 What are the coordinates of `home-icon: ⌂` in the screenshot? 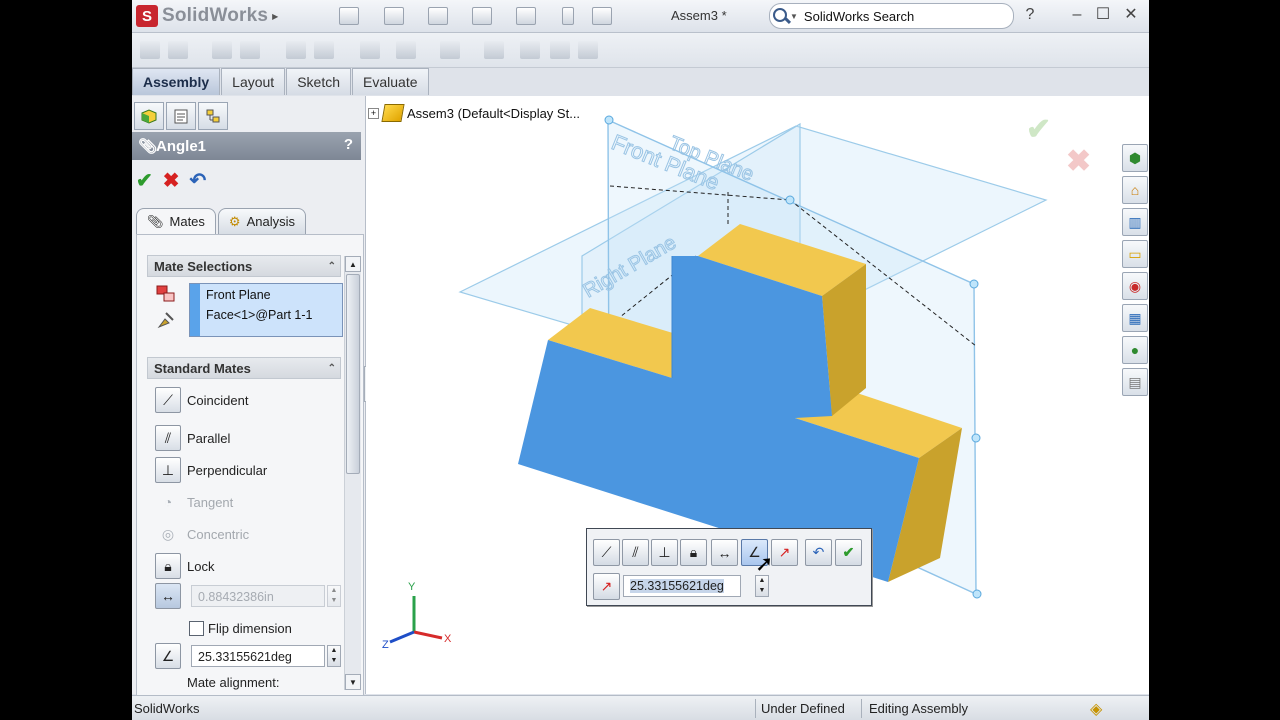 It's located at (1135, 190).